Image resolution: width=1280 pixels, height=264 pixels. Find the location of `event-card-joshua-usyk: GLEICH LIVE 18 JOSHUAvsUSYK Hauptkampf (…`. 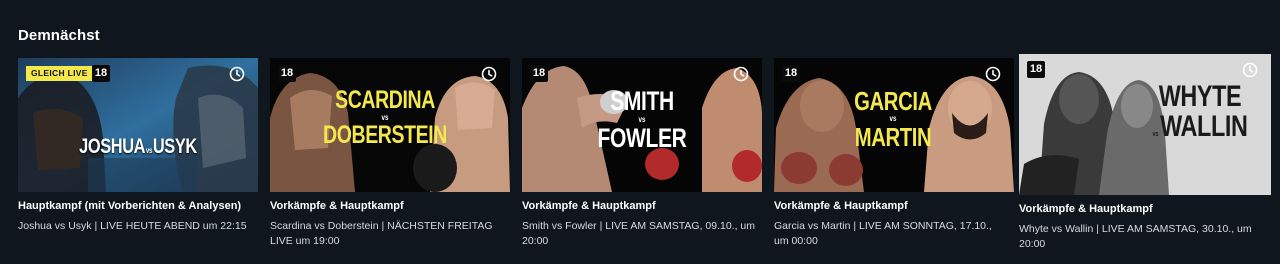

event-card-joshua-usyk: GLEICH LIVE 18 JOSHUAvsUSYK Hauptkampf (… is located at coordinates (138, 146).